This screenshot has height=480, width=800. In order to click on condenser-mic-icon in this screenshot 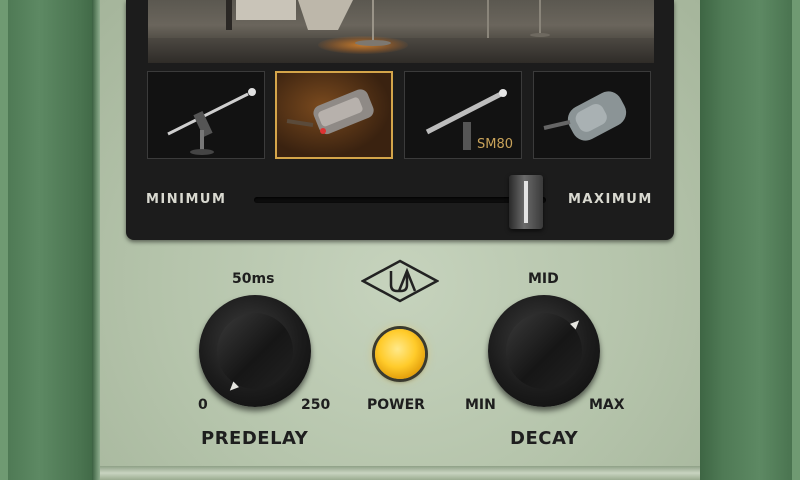, I will do `click(585, 116)`.